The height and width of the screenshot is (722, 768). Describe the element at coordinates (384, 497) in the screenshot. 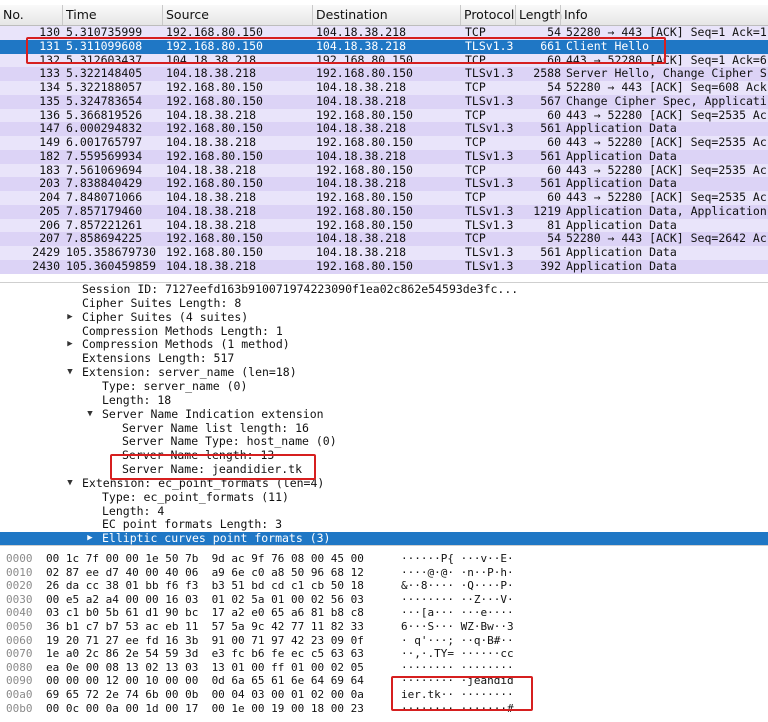

I see `detail-row: Type: ec_point_formats (11)` at that location.